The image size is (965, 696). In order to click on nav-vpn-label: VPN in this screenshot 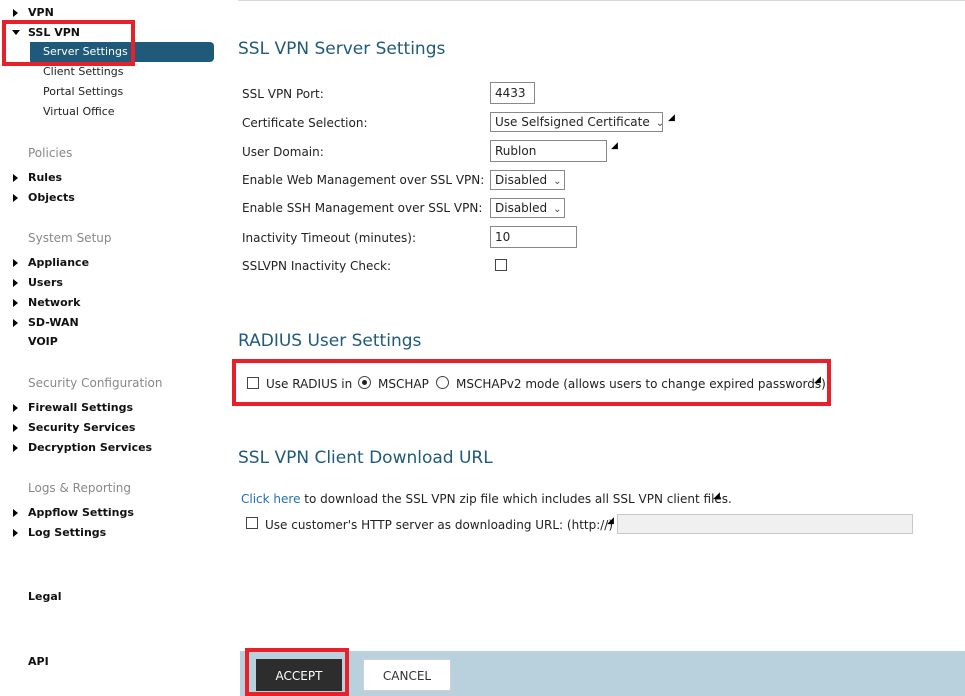, I will do `click(41, 12)`.